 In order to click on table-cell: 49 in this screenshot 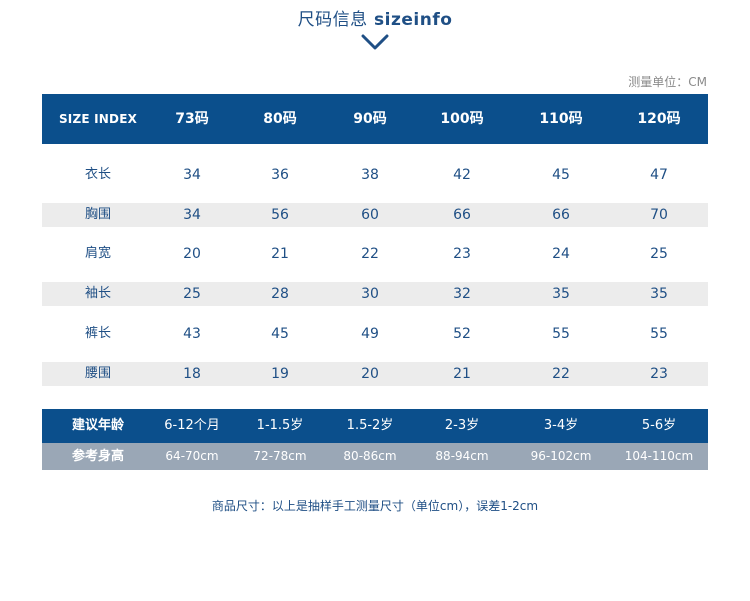, I will do `click(370, 334)`.